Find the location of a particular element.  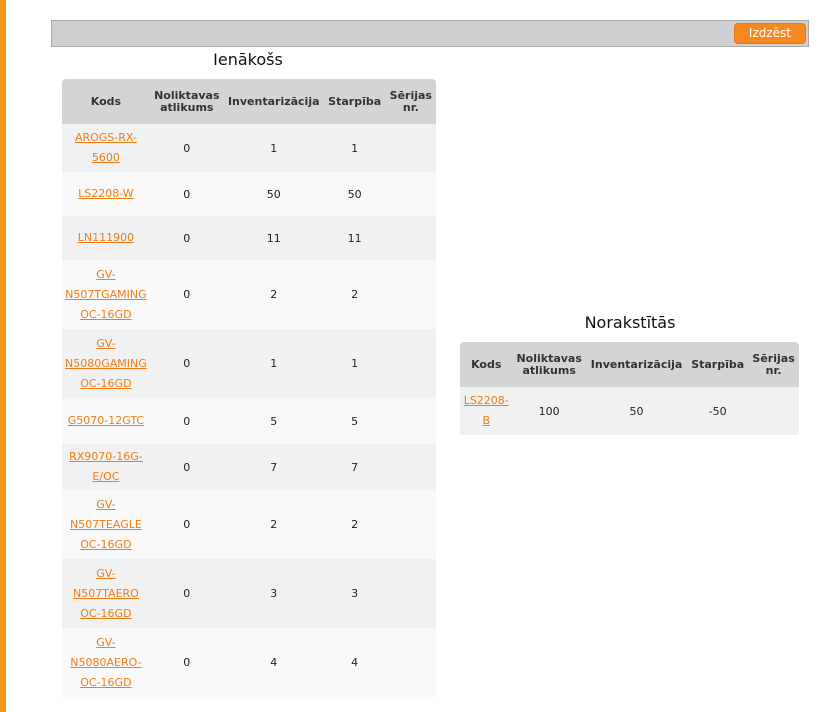

product-code-link: G5070-12GTC is located at coordinates (106, 420).